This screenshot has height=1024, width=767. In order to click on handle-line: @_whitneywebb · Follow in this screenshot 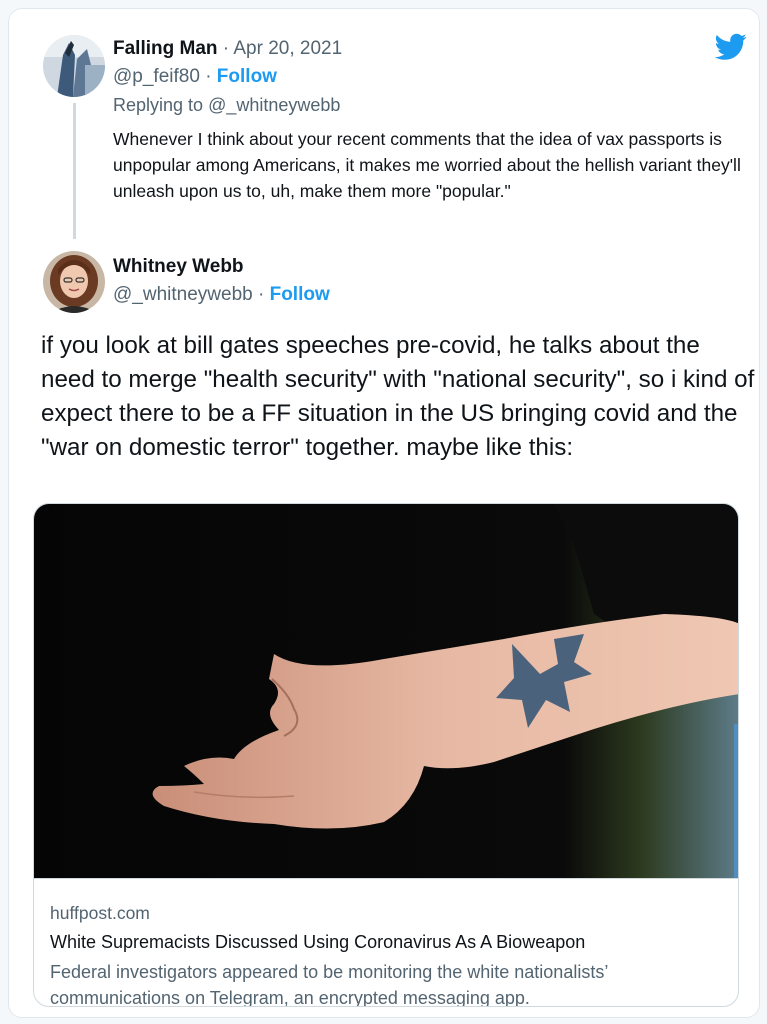, I will do `click(221, 295)`.